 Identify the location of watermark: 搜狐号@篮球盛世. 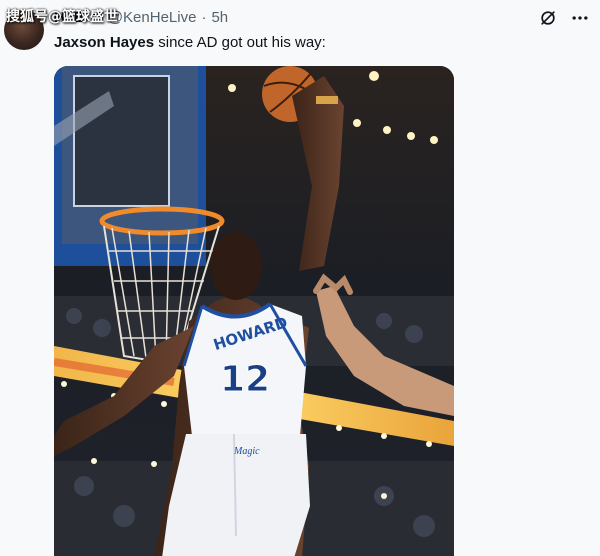
(62, 17).